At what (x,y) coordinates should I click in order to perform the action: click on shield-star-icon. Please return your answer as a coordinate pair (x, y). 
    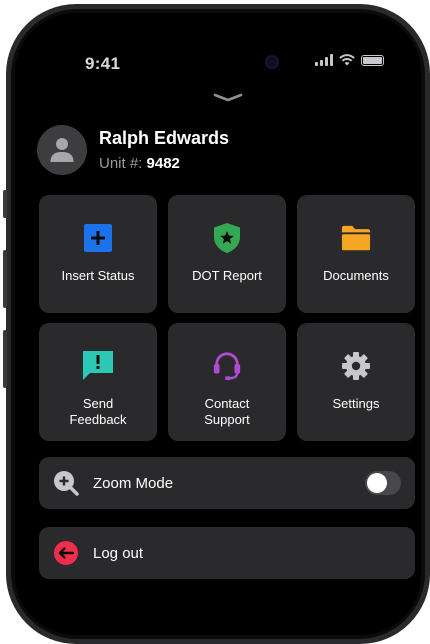
    Looking at the image, I should click on (227, 238).